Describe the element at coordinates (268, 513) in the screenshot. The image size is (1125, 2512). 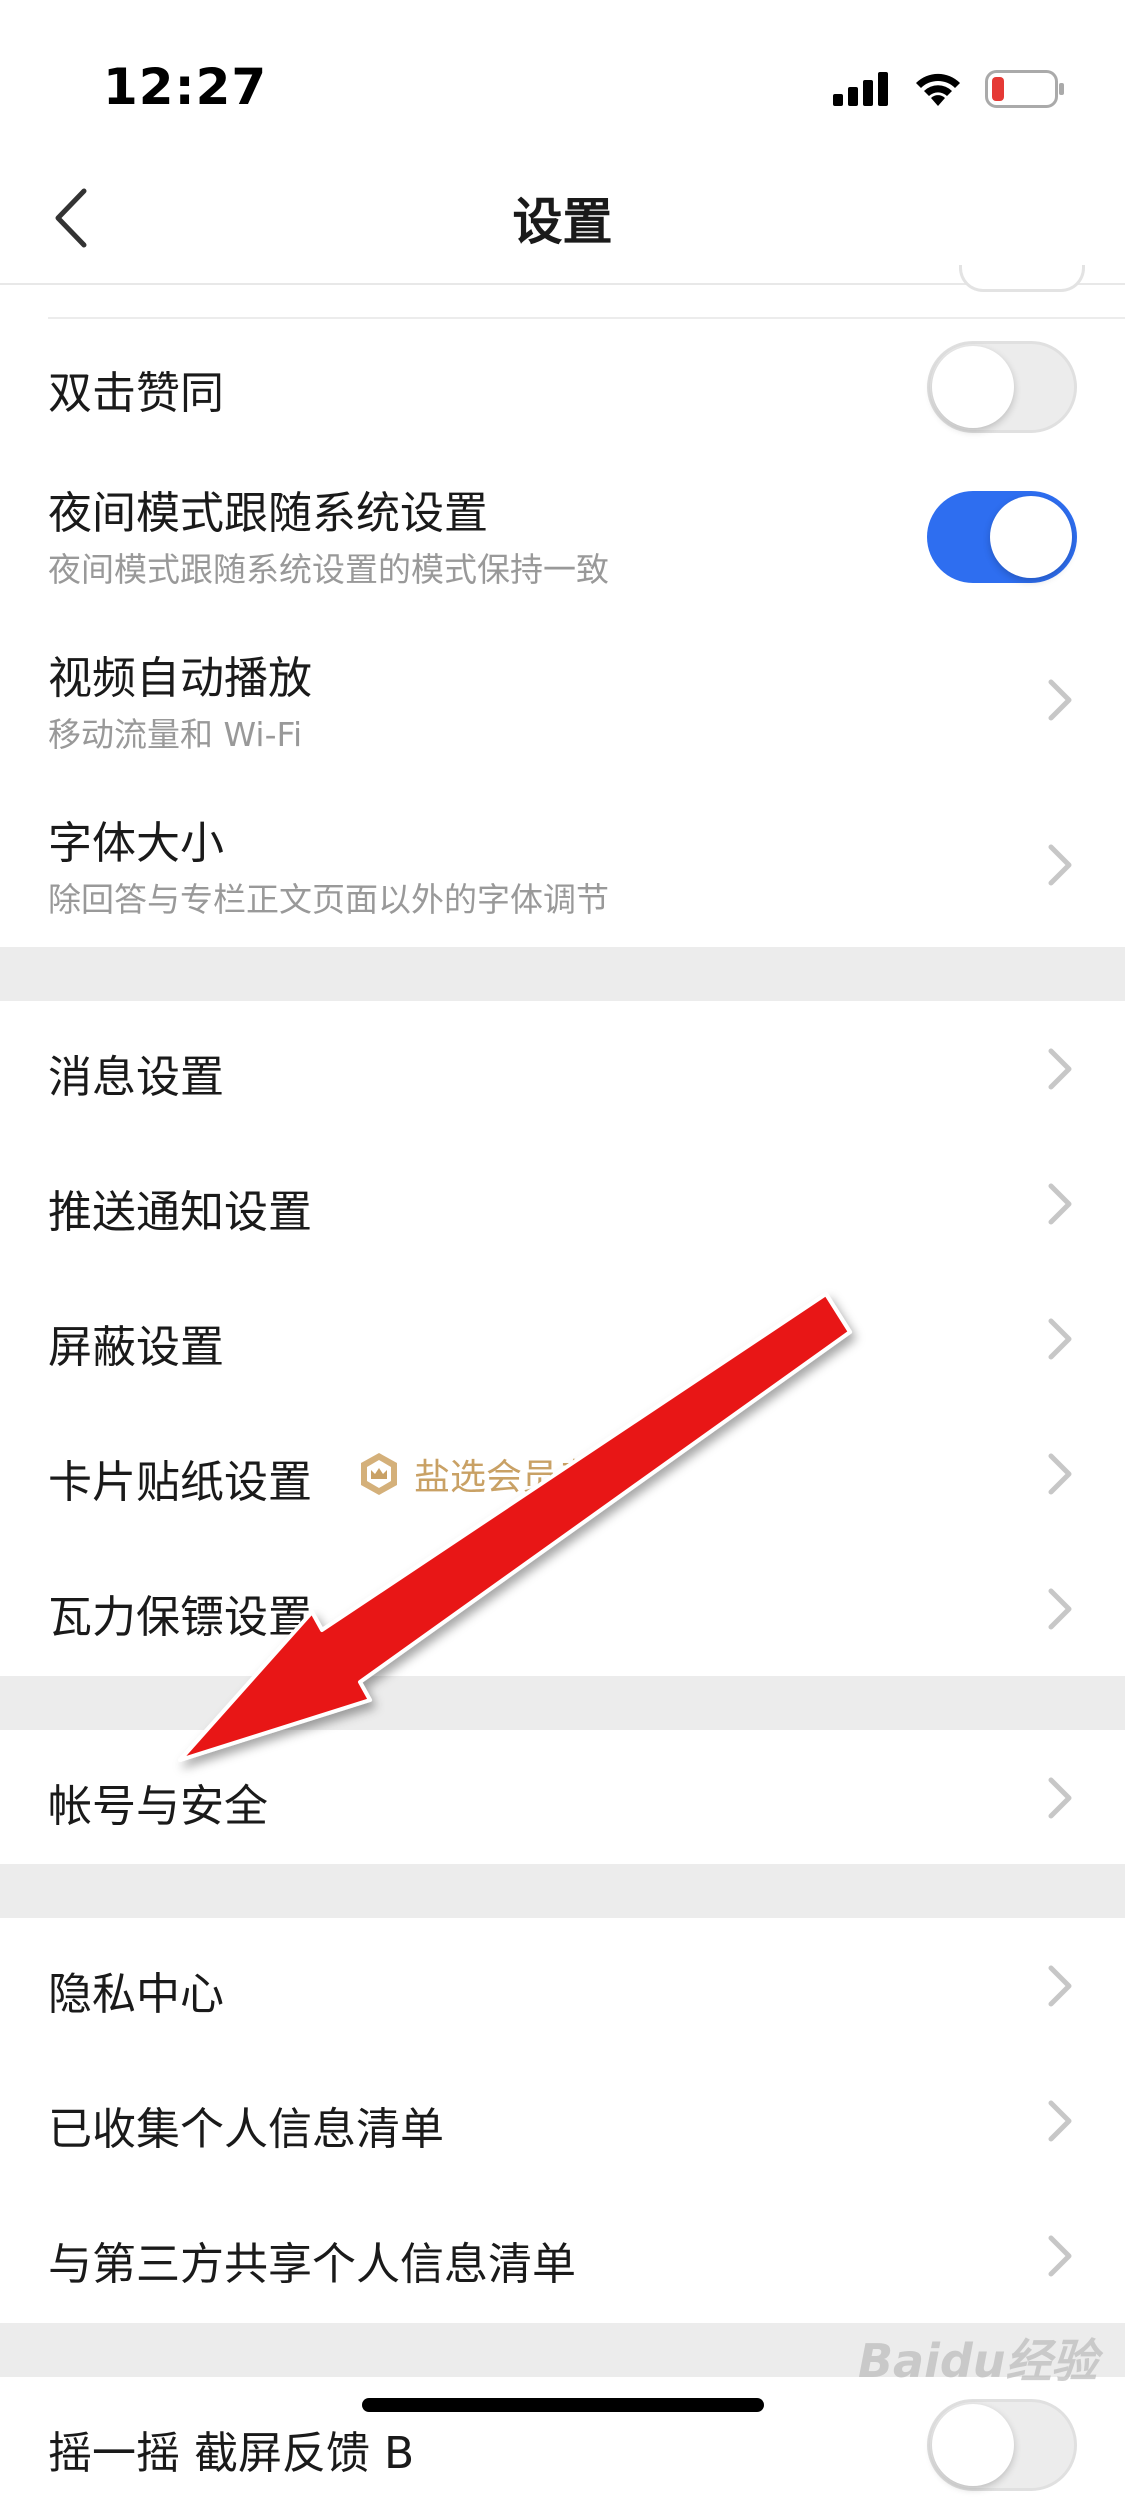
I see `row-title: 夜间模式跟随系统设置` at that location.